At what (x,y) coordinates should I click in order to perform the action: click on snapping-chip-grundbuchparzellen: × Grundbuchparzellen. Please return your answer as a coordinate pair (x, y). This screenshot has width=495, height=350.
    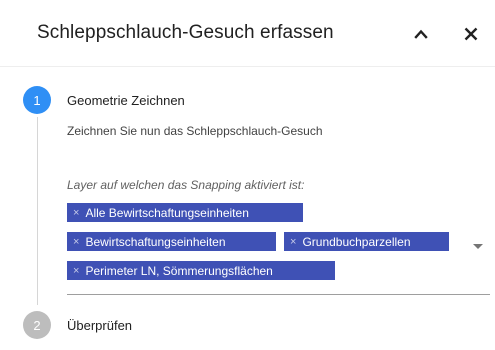
    Looking at the image, I should click on (366, 241).